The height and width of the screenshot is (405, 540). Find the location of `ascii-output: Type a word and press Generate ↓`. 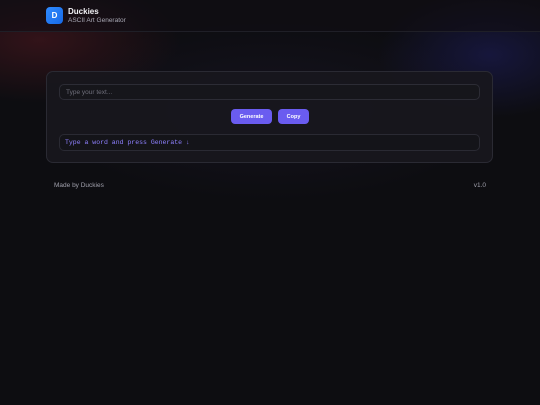

ascii-output: Type a word and press Generate ↓ is located at coordinates (269, 142).